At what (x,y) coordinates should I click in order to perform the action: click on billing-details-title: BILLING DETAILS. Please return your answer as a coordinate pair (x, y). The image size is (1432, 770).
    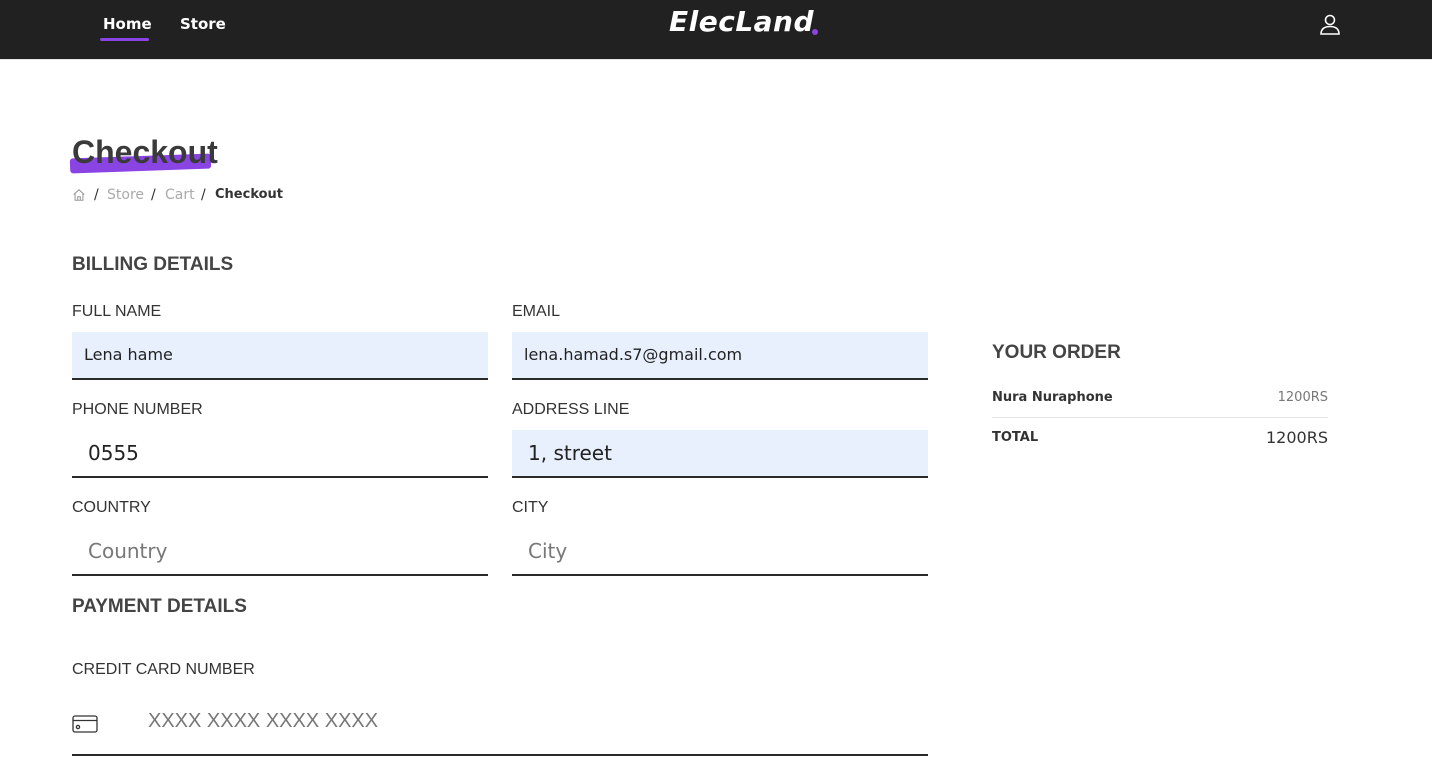
    Looking at the image, I should click on (153, 264).